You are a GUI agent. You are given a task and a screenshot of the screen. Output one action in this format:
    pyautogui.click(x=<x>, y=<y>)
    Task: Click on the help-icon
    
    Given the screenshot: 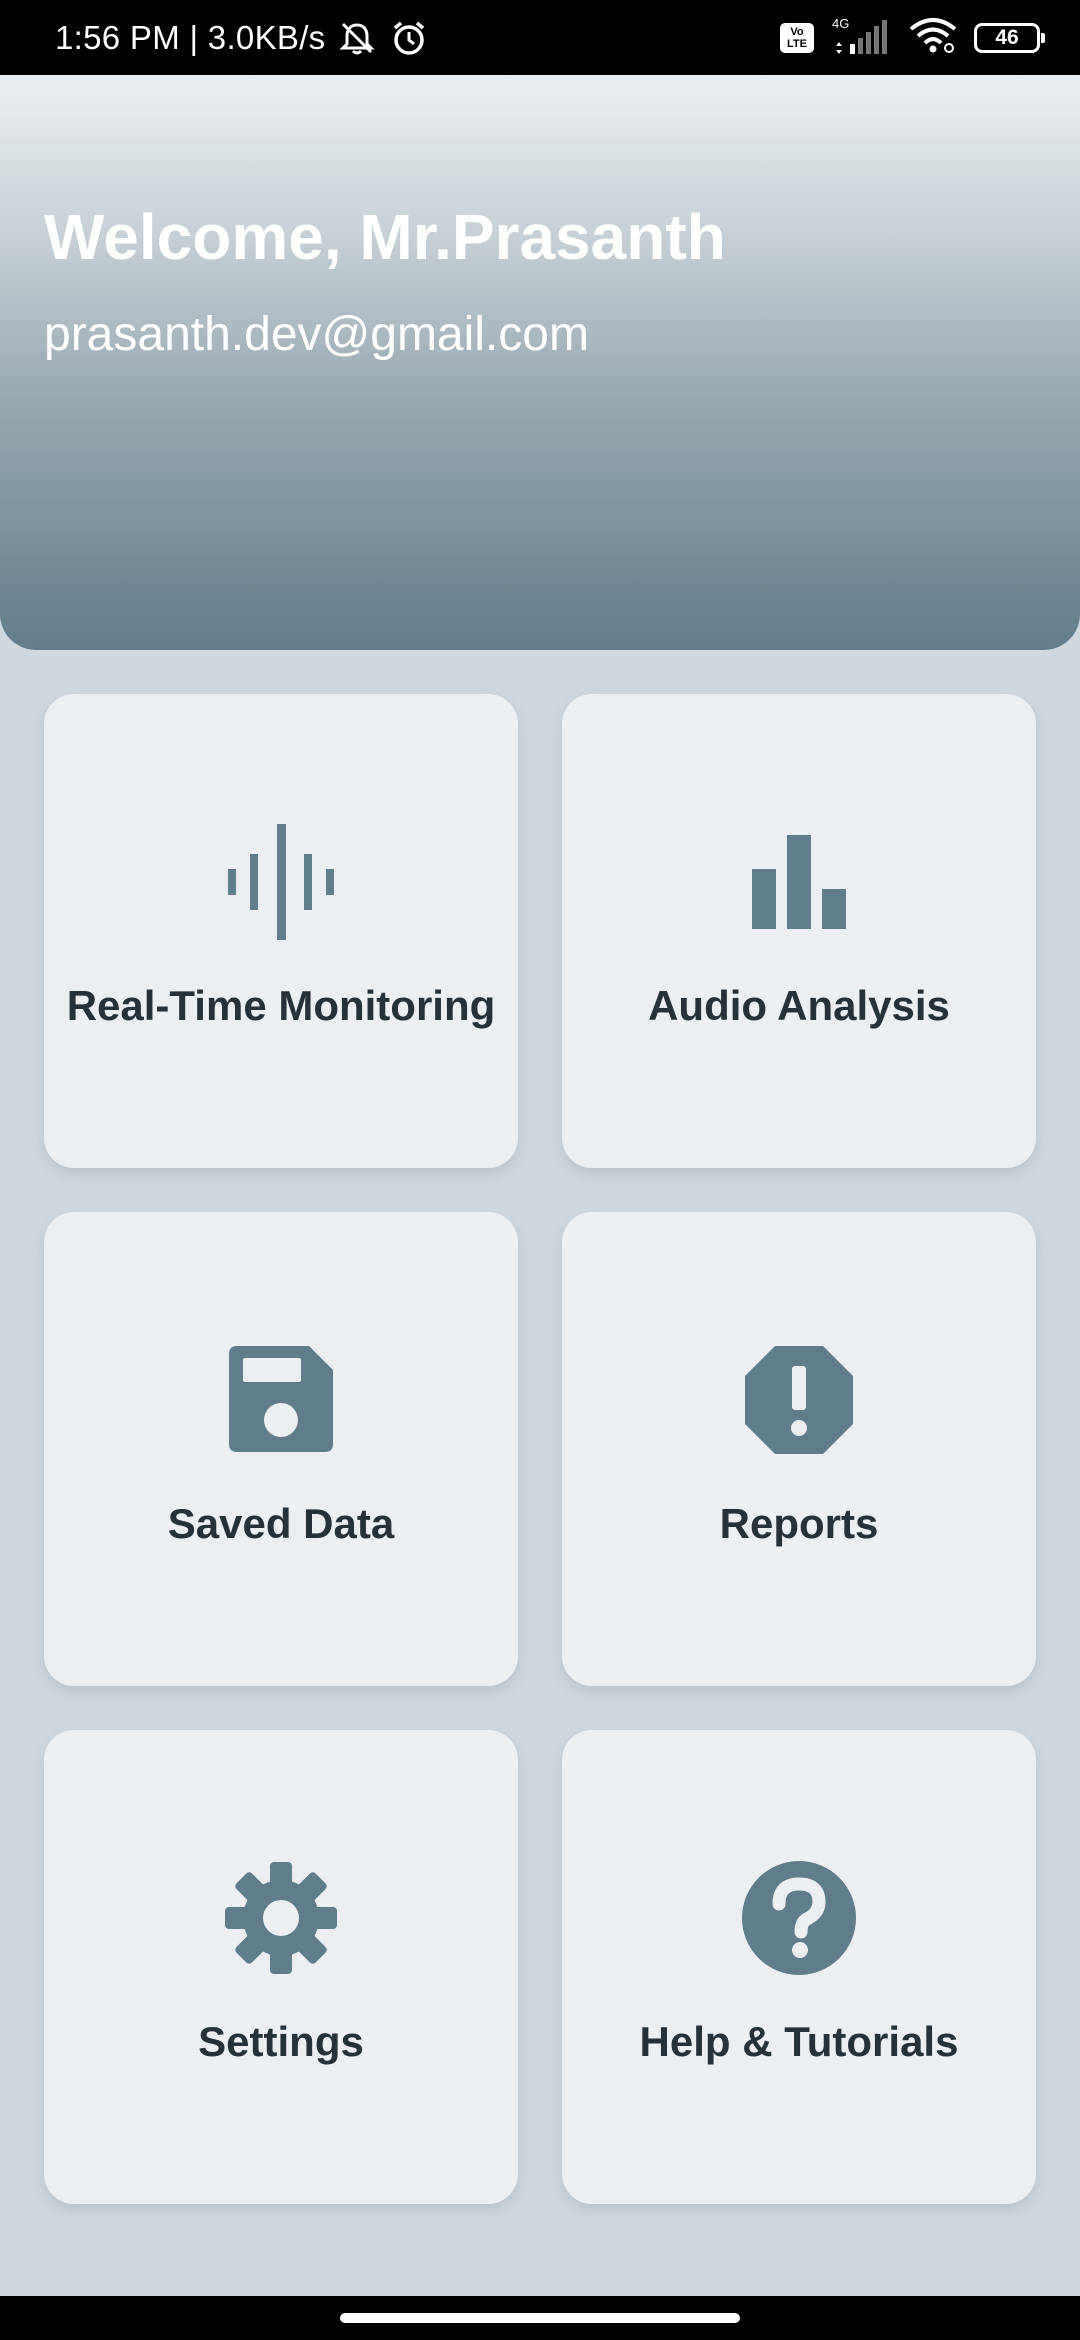 What is the action you would take?
    pyautogui.click(x=799, y=1918)
    